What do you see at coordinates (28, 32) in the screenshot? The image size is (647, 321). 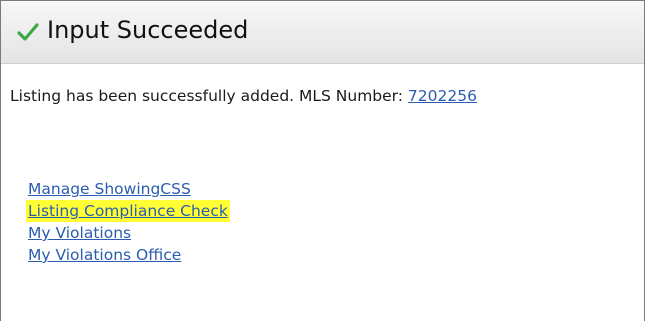 I see `checkmark-icon` at bounding box center [28, 32].